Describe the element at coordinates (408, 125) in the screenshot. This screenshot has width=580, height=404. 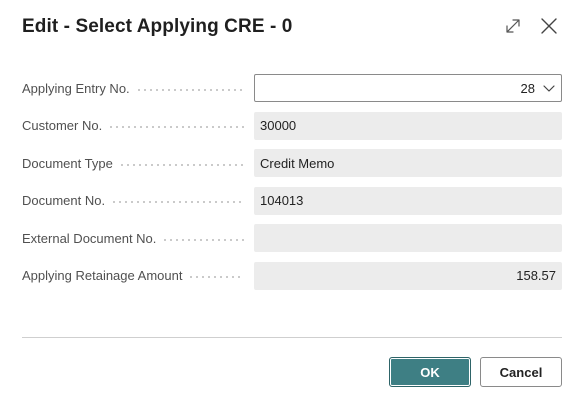
I see `customer-no-field: 30000` at that location.